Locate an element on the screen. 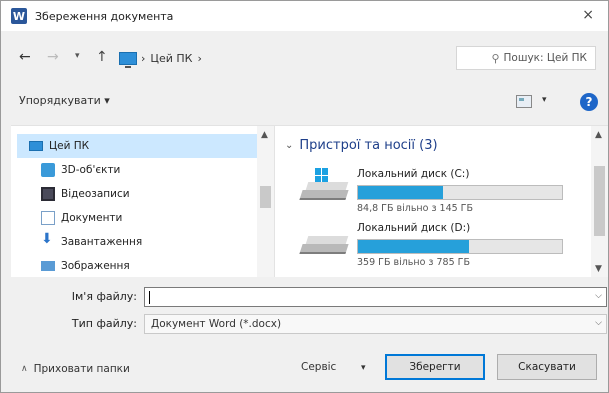 This screenshot has height=393, width=609. search-icon: ⚲ is located at coordinates (495, 58).